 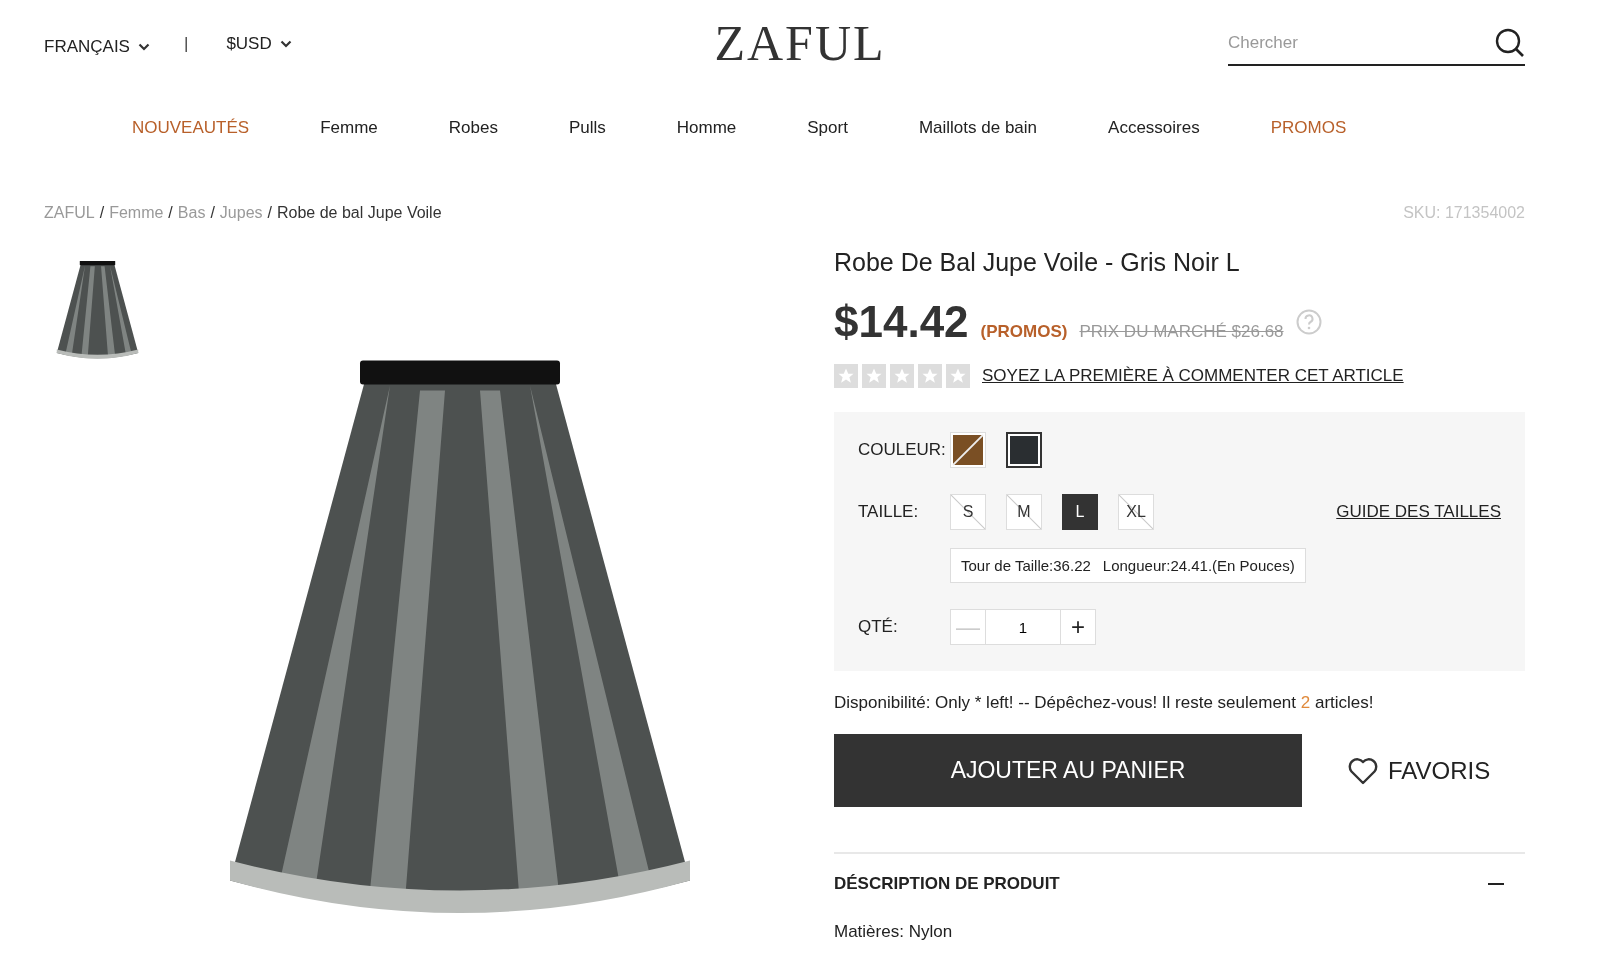 What do you see at coordinates (827, 128) in the screenshot?
I see `nav-link: Sport` at bounding box center [827, 128].